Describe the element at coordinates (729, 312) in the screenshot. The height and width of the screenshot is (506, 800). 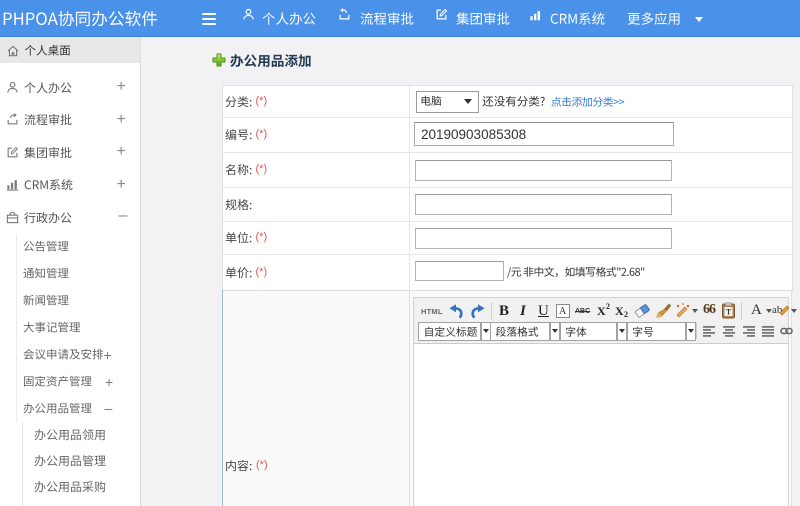
I see `svg-text: T` at that location.